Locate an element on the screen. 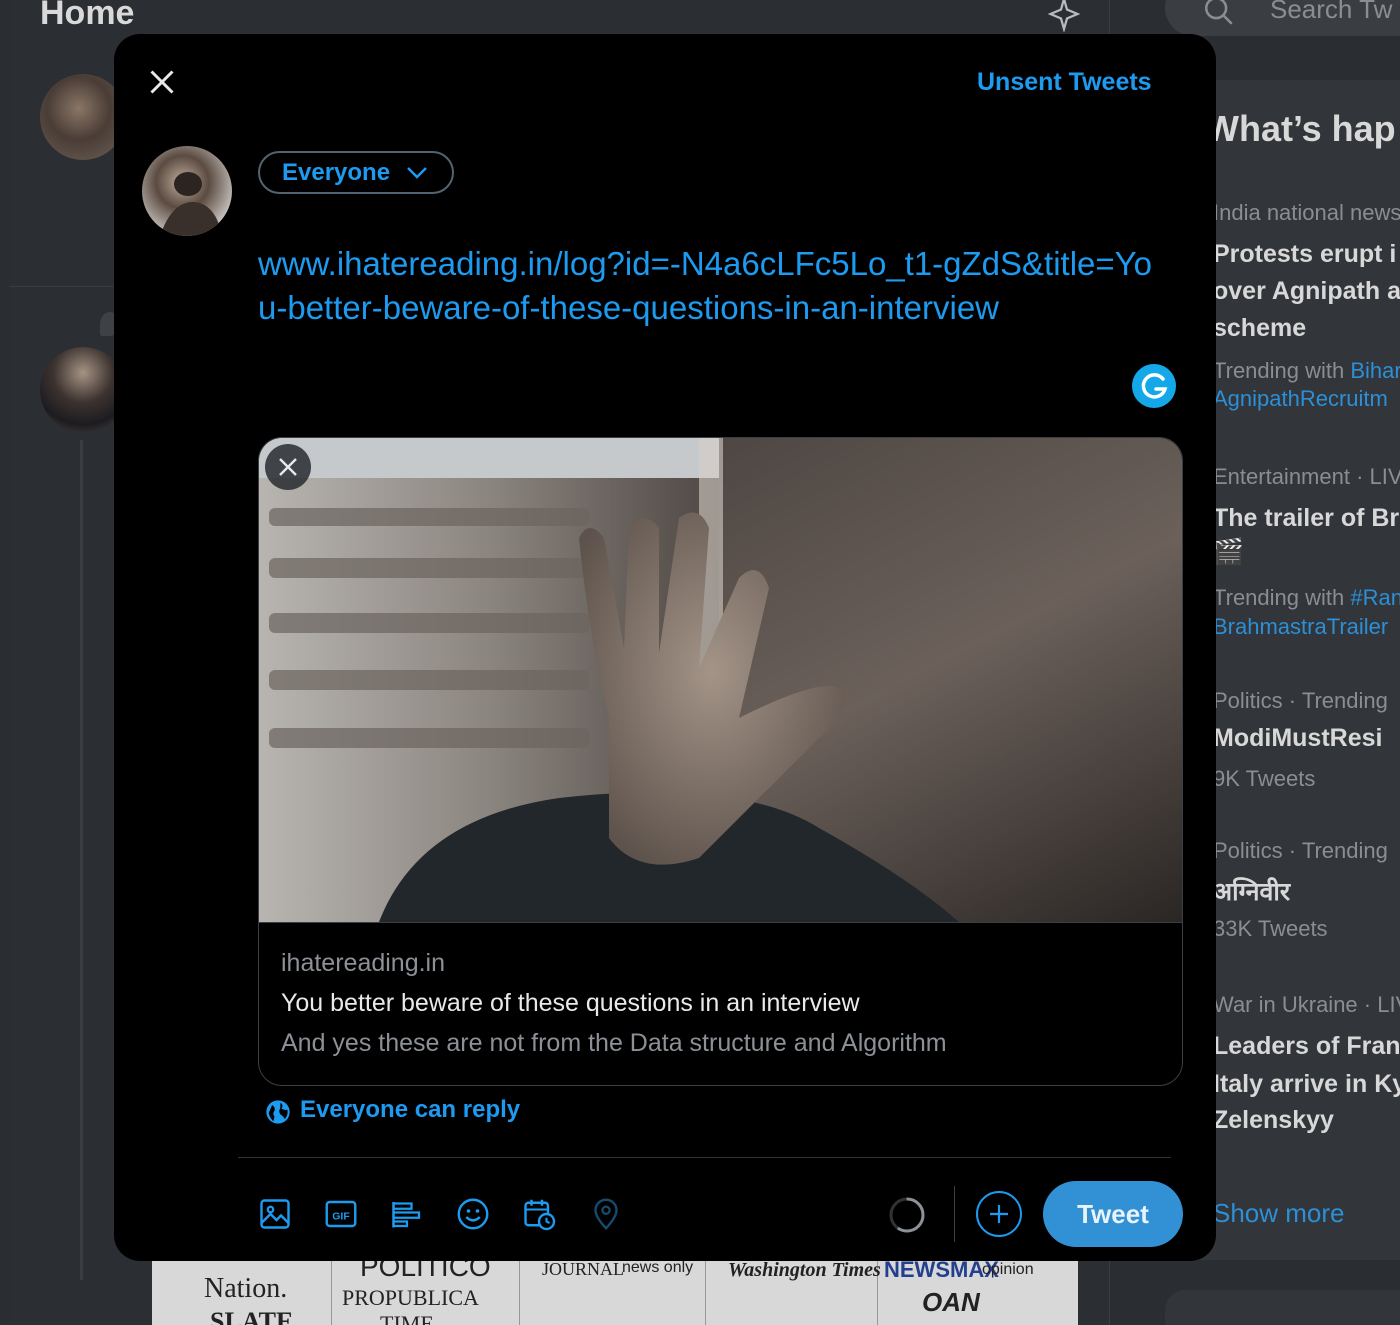  trend-count: 9K Tweets is located at coordinates (1264, 778).